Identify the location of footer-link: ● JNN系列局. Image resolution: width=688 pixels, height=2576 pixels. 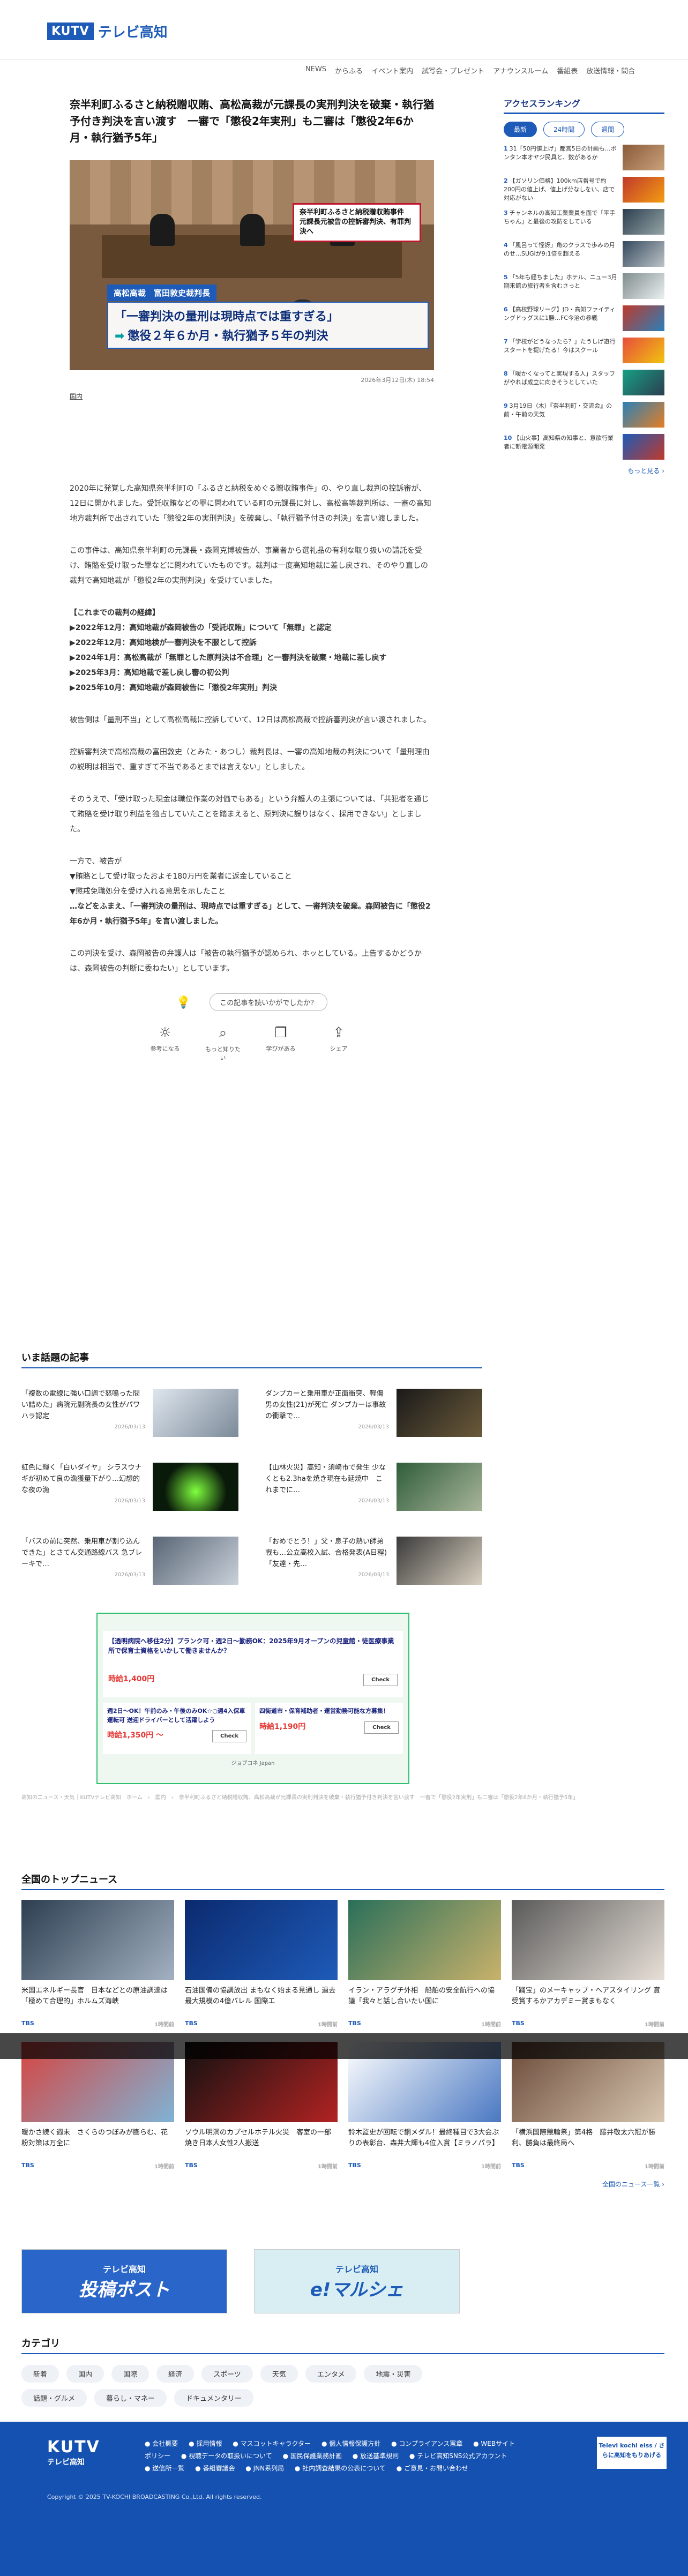
(266, 2468).